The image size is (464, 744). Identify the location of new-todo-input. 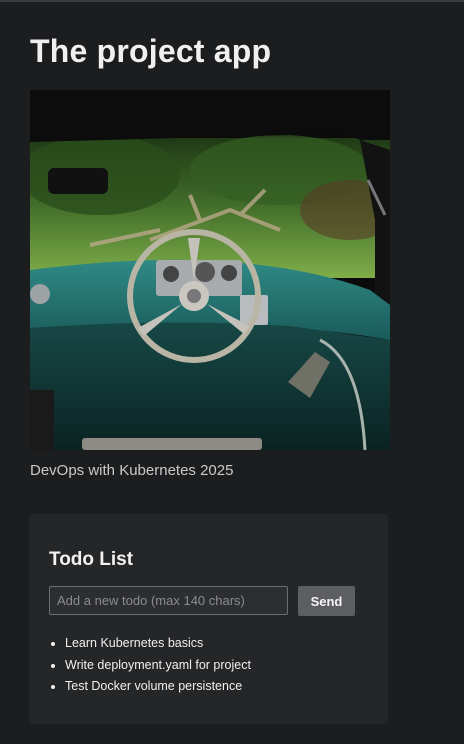
(168, 600).